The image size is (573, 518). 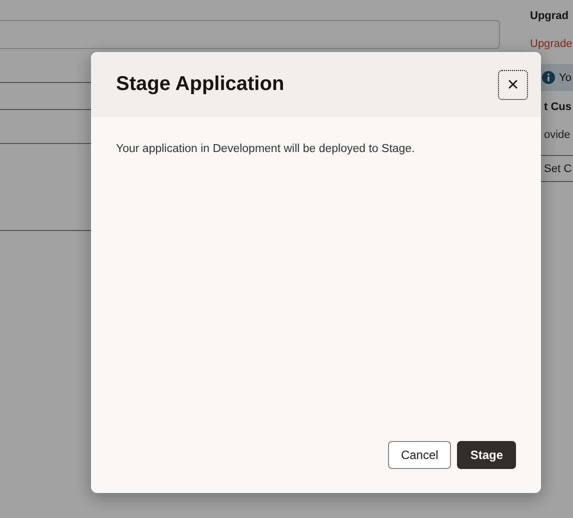 I want to click on section-heading: Upgrad, so click(x=550, y=17).